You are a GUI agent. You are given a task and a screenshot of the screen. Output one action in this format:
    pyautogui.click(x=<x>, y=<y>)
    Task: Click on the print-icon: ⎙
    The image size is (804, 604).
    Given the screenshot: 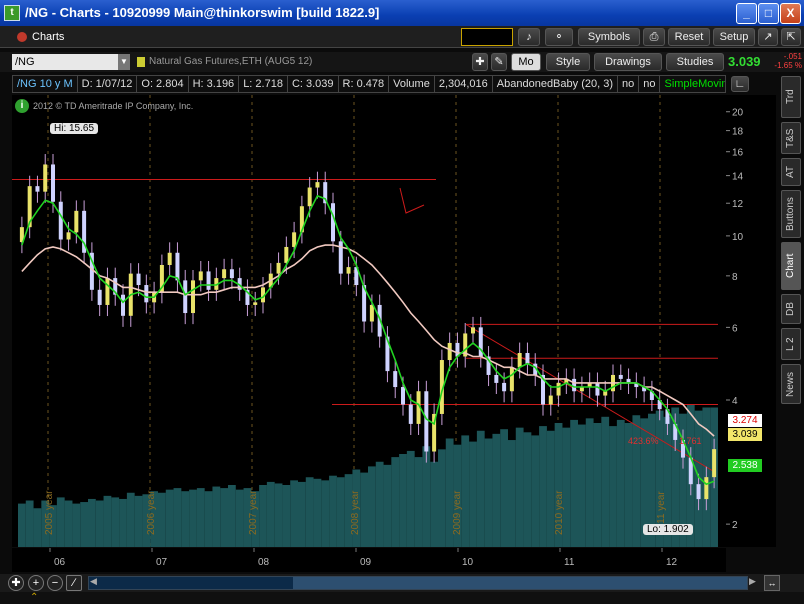 What is the action you would take?
    pyautogui.click(x=654, y=37)
    